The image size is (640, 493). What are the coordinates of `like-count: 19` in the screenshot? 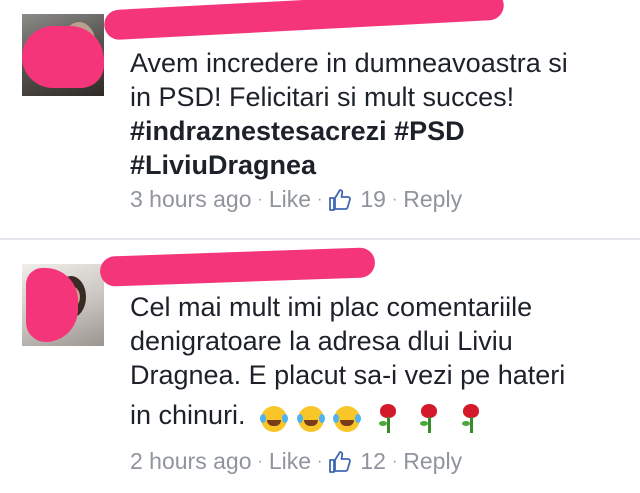 It's located at (373, 199).